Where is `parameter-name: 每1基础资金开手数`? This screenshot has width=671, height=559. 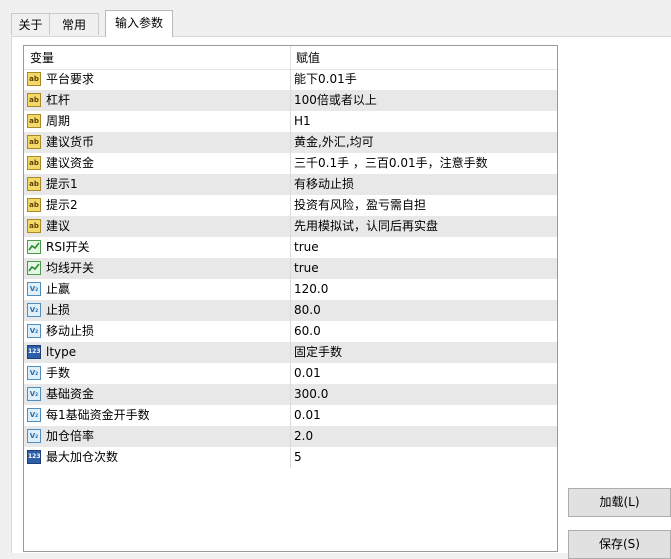
parameter-name: 每1基础资金开手数 is located at coordinates (98, 415).